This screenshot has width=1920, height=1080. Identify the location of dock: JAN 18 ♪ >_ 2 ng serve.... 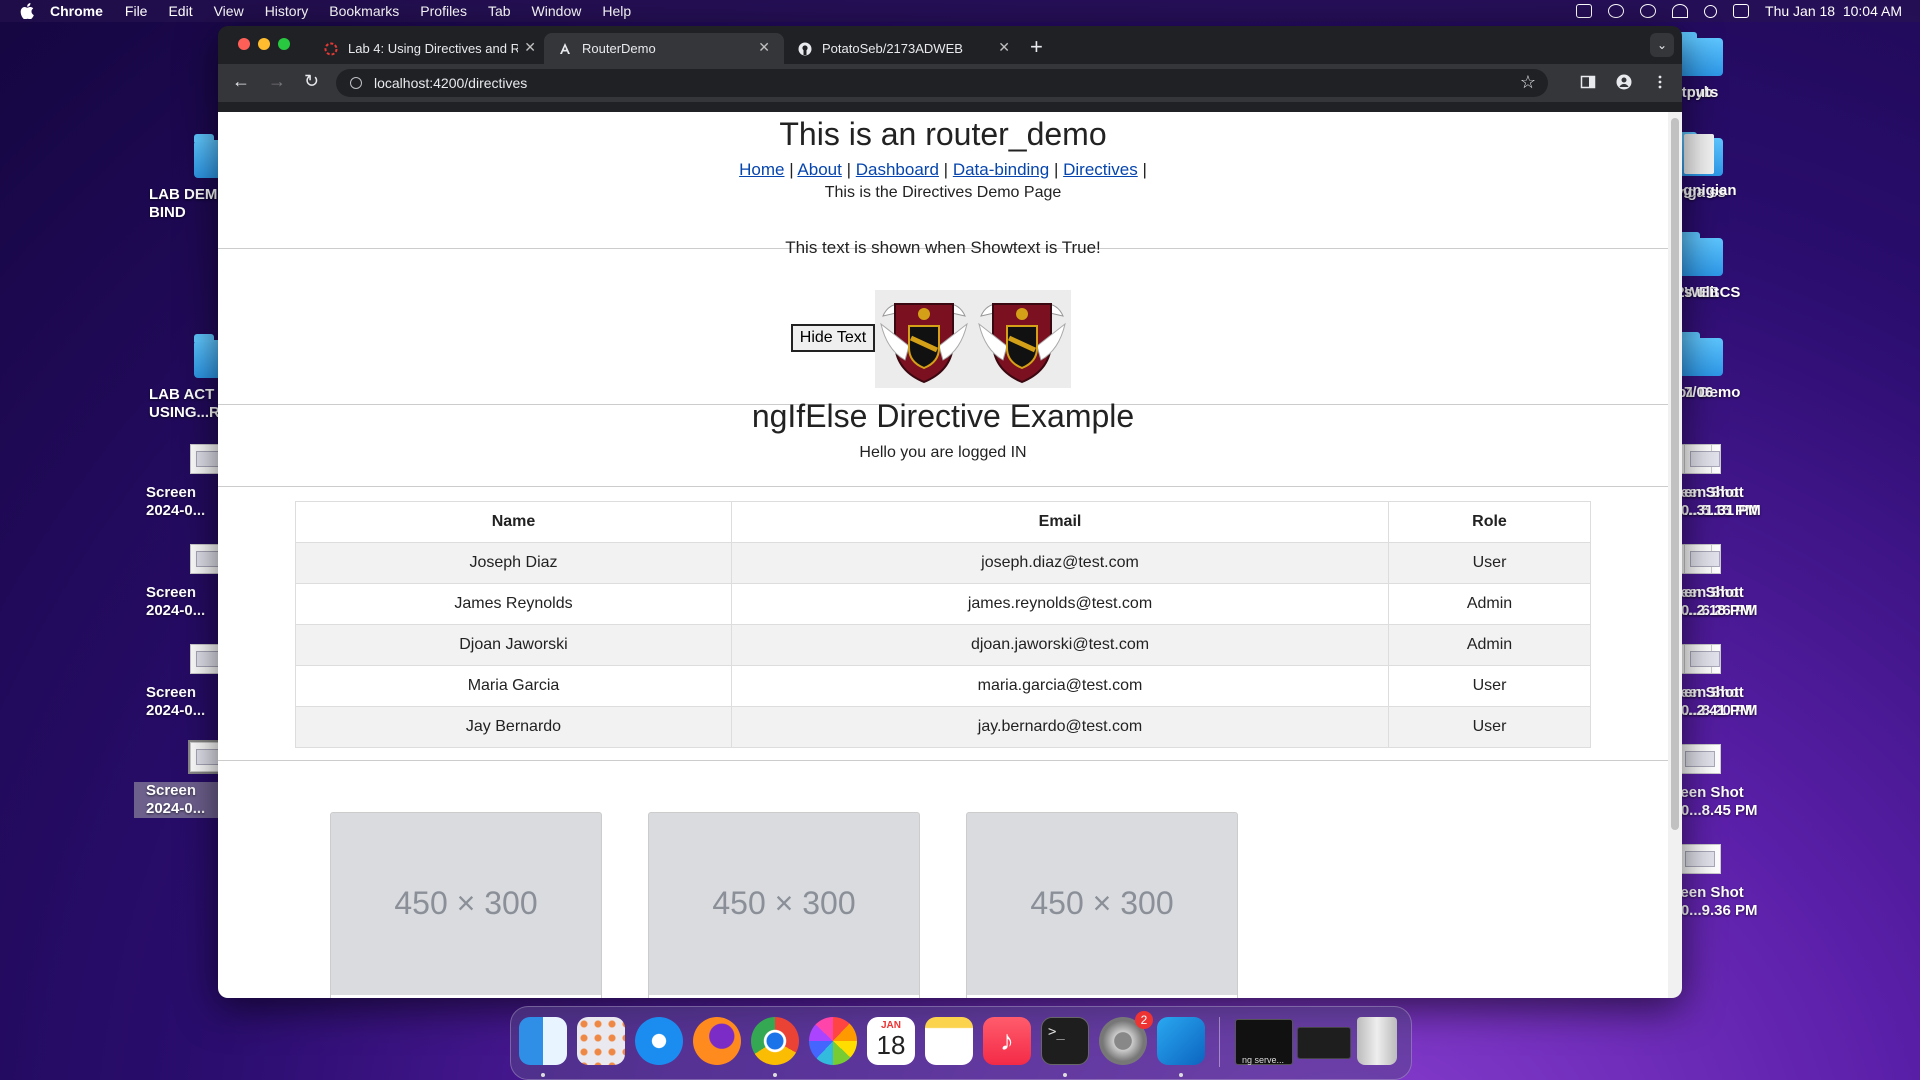
(961, 1043).